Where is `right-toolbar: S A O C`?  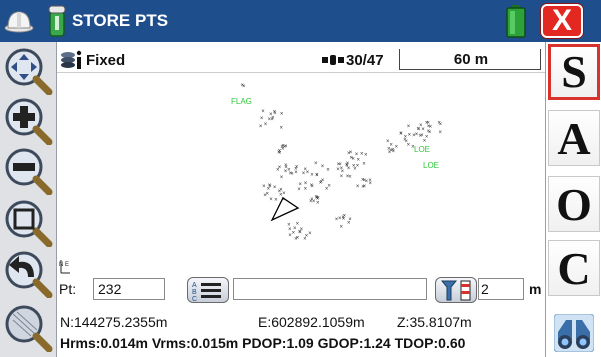 right-toolbar: S A O C is located at coordinates (573, 199).